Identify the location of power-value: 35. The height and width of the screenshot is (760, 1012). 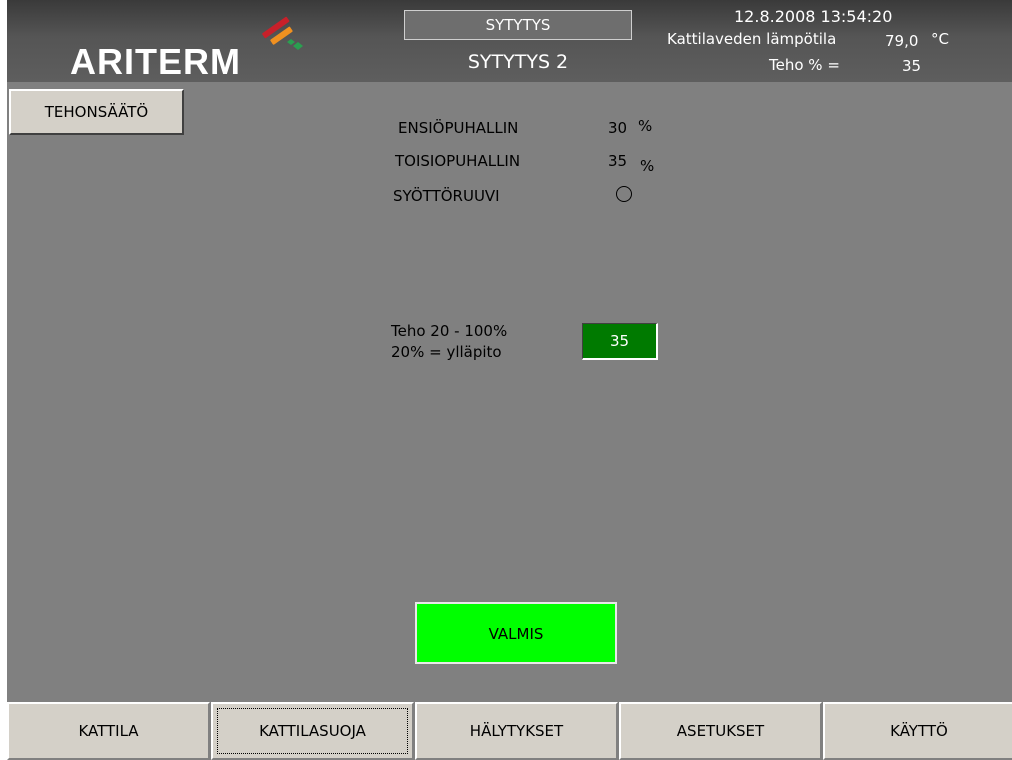
(912, 66).